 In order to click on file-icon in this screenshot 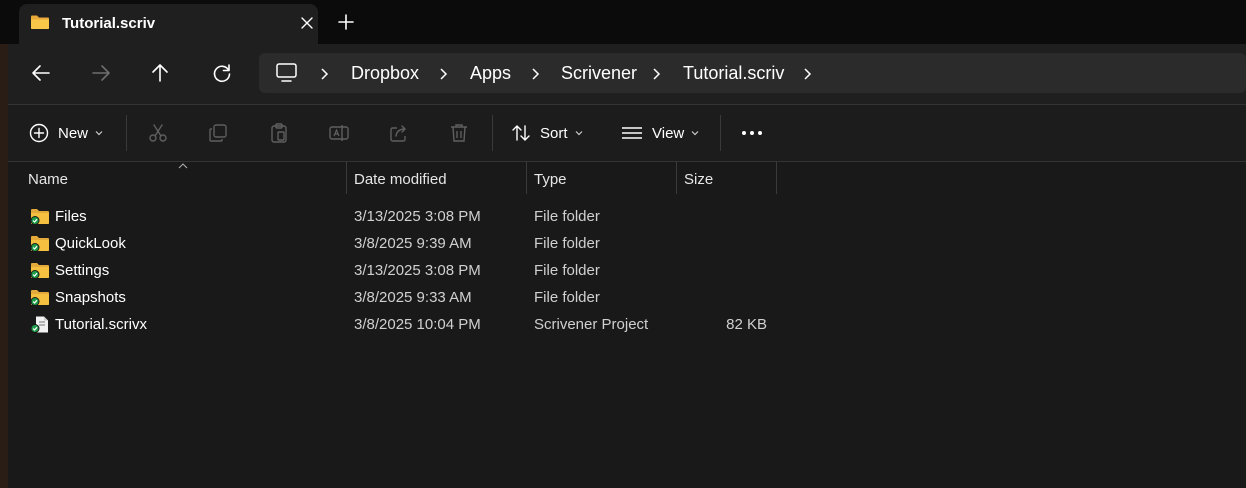, I will do `click(39, 324)`.